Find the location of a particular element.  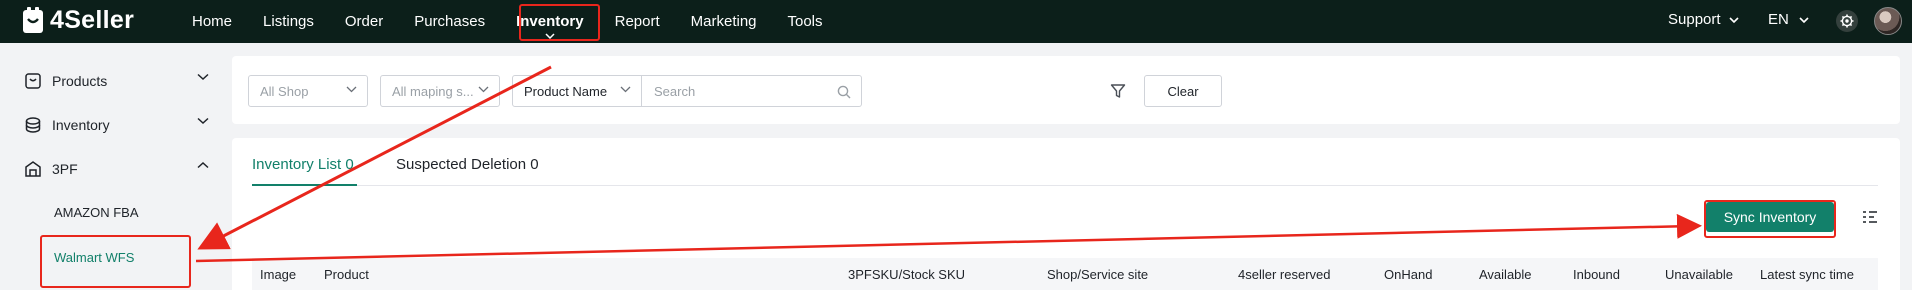

column-header-image: Image is located at coordinates (278, 274).